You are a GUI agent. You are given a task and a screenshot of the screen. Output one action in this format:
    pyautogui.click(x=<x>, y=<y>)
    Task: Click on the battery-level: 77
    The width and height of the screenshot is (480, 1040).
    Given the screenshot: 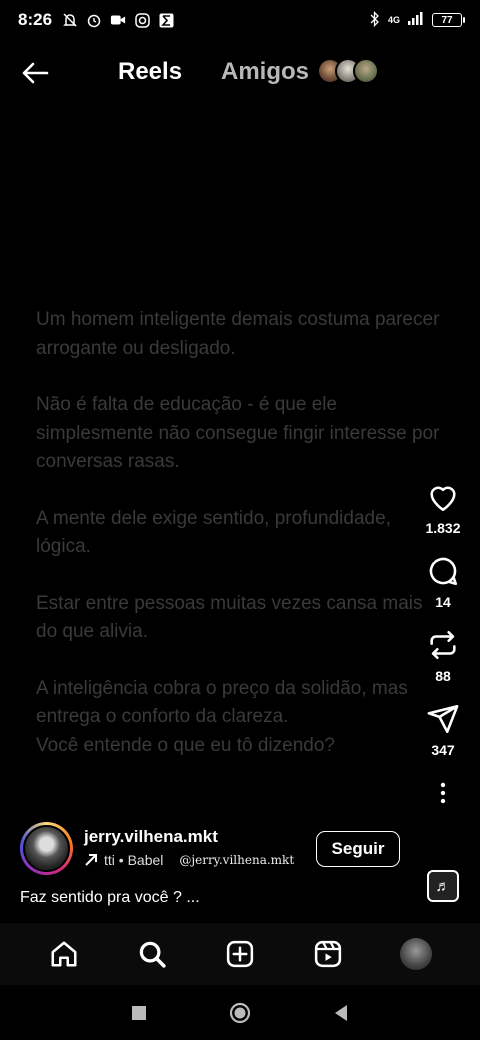 What is the action you would take?
    pyautogui.click(x=447, y=20)
    